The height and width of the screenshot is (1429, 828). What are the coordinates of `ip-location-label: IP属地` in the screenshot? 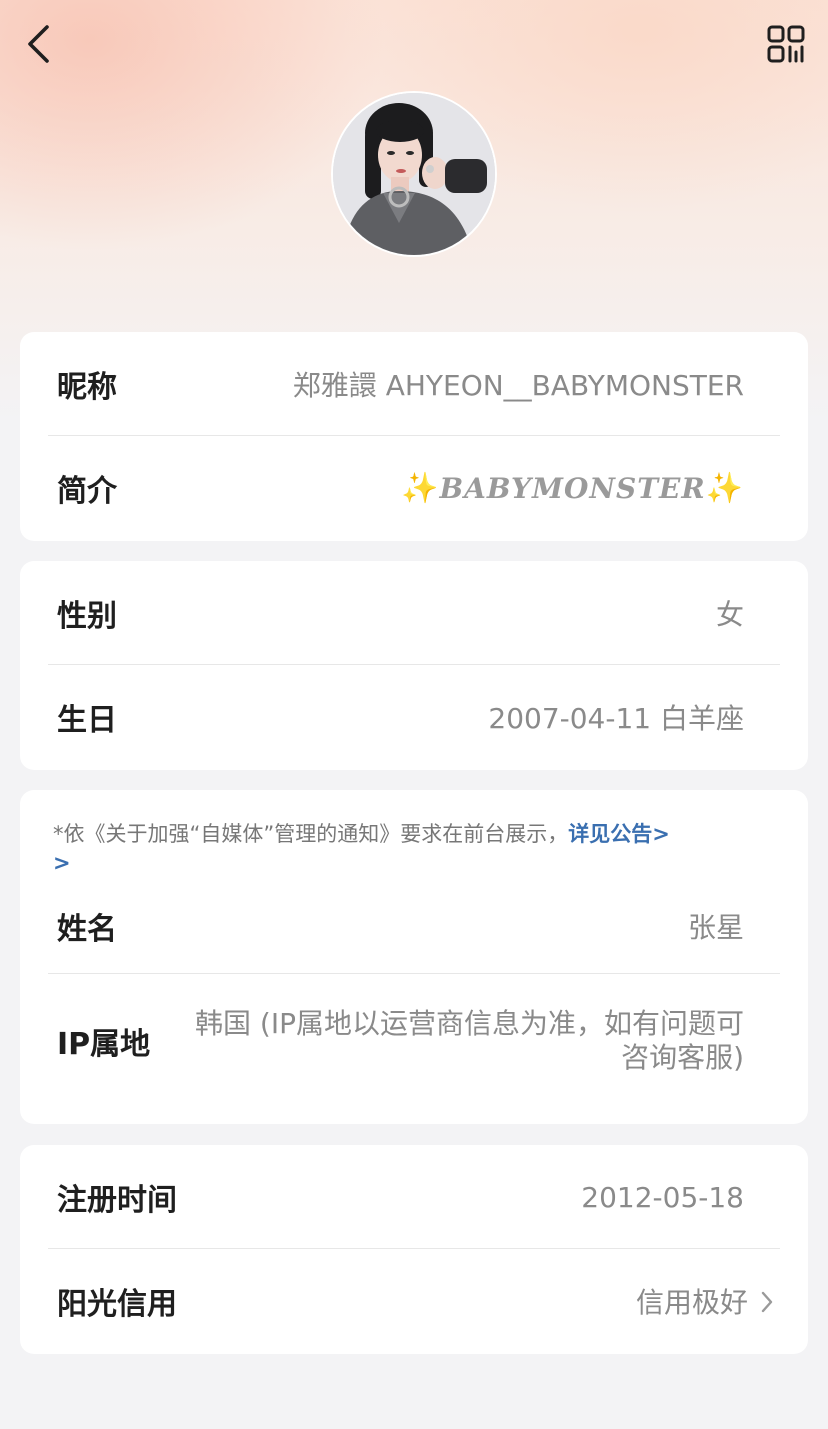 It's located at (104, 1044).